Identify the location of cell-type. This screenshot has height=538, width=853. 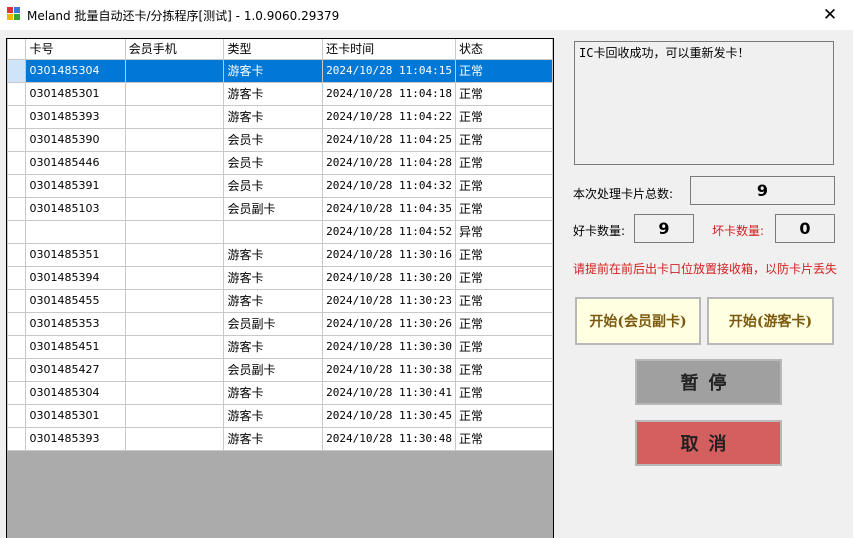
(273, 231).